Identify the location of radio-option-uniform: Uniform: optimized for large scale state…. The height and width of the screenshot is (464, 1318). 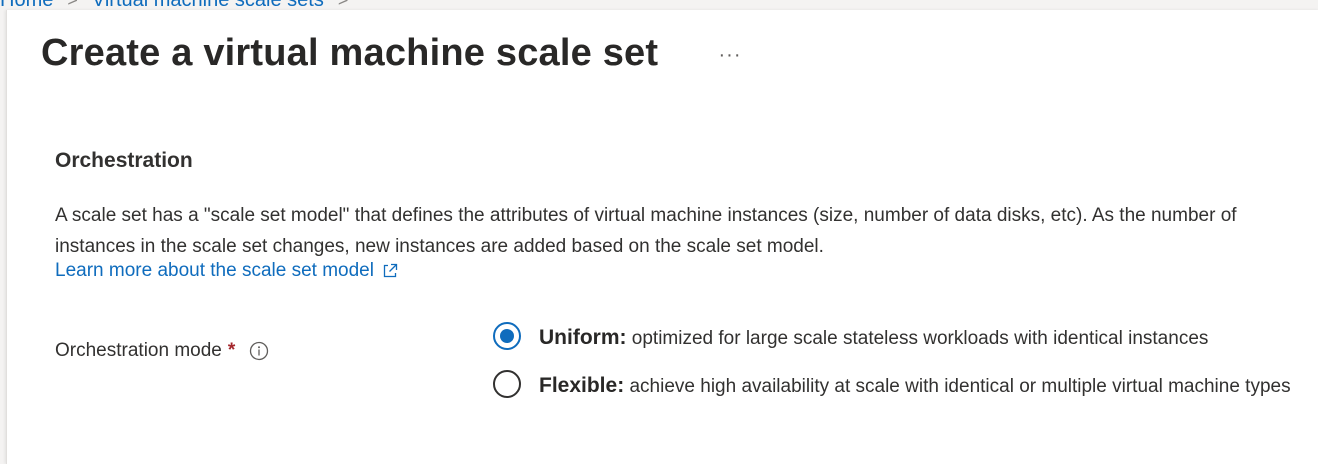
(903, 338).